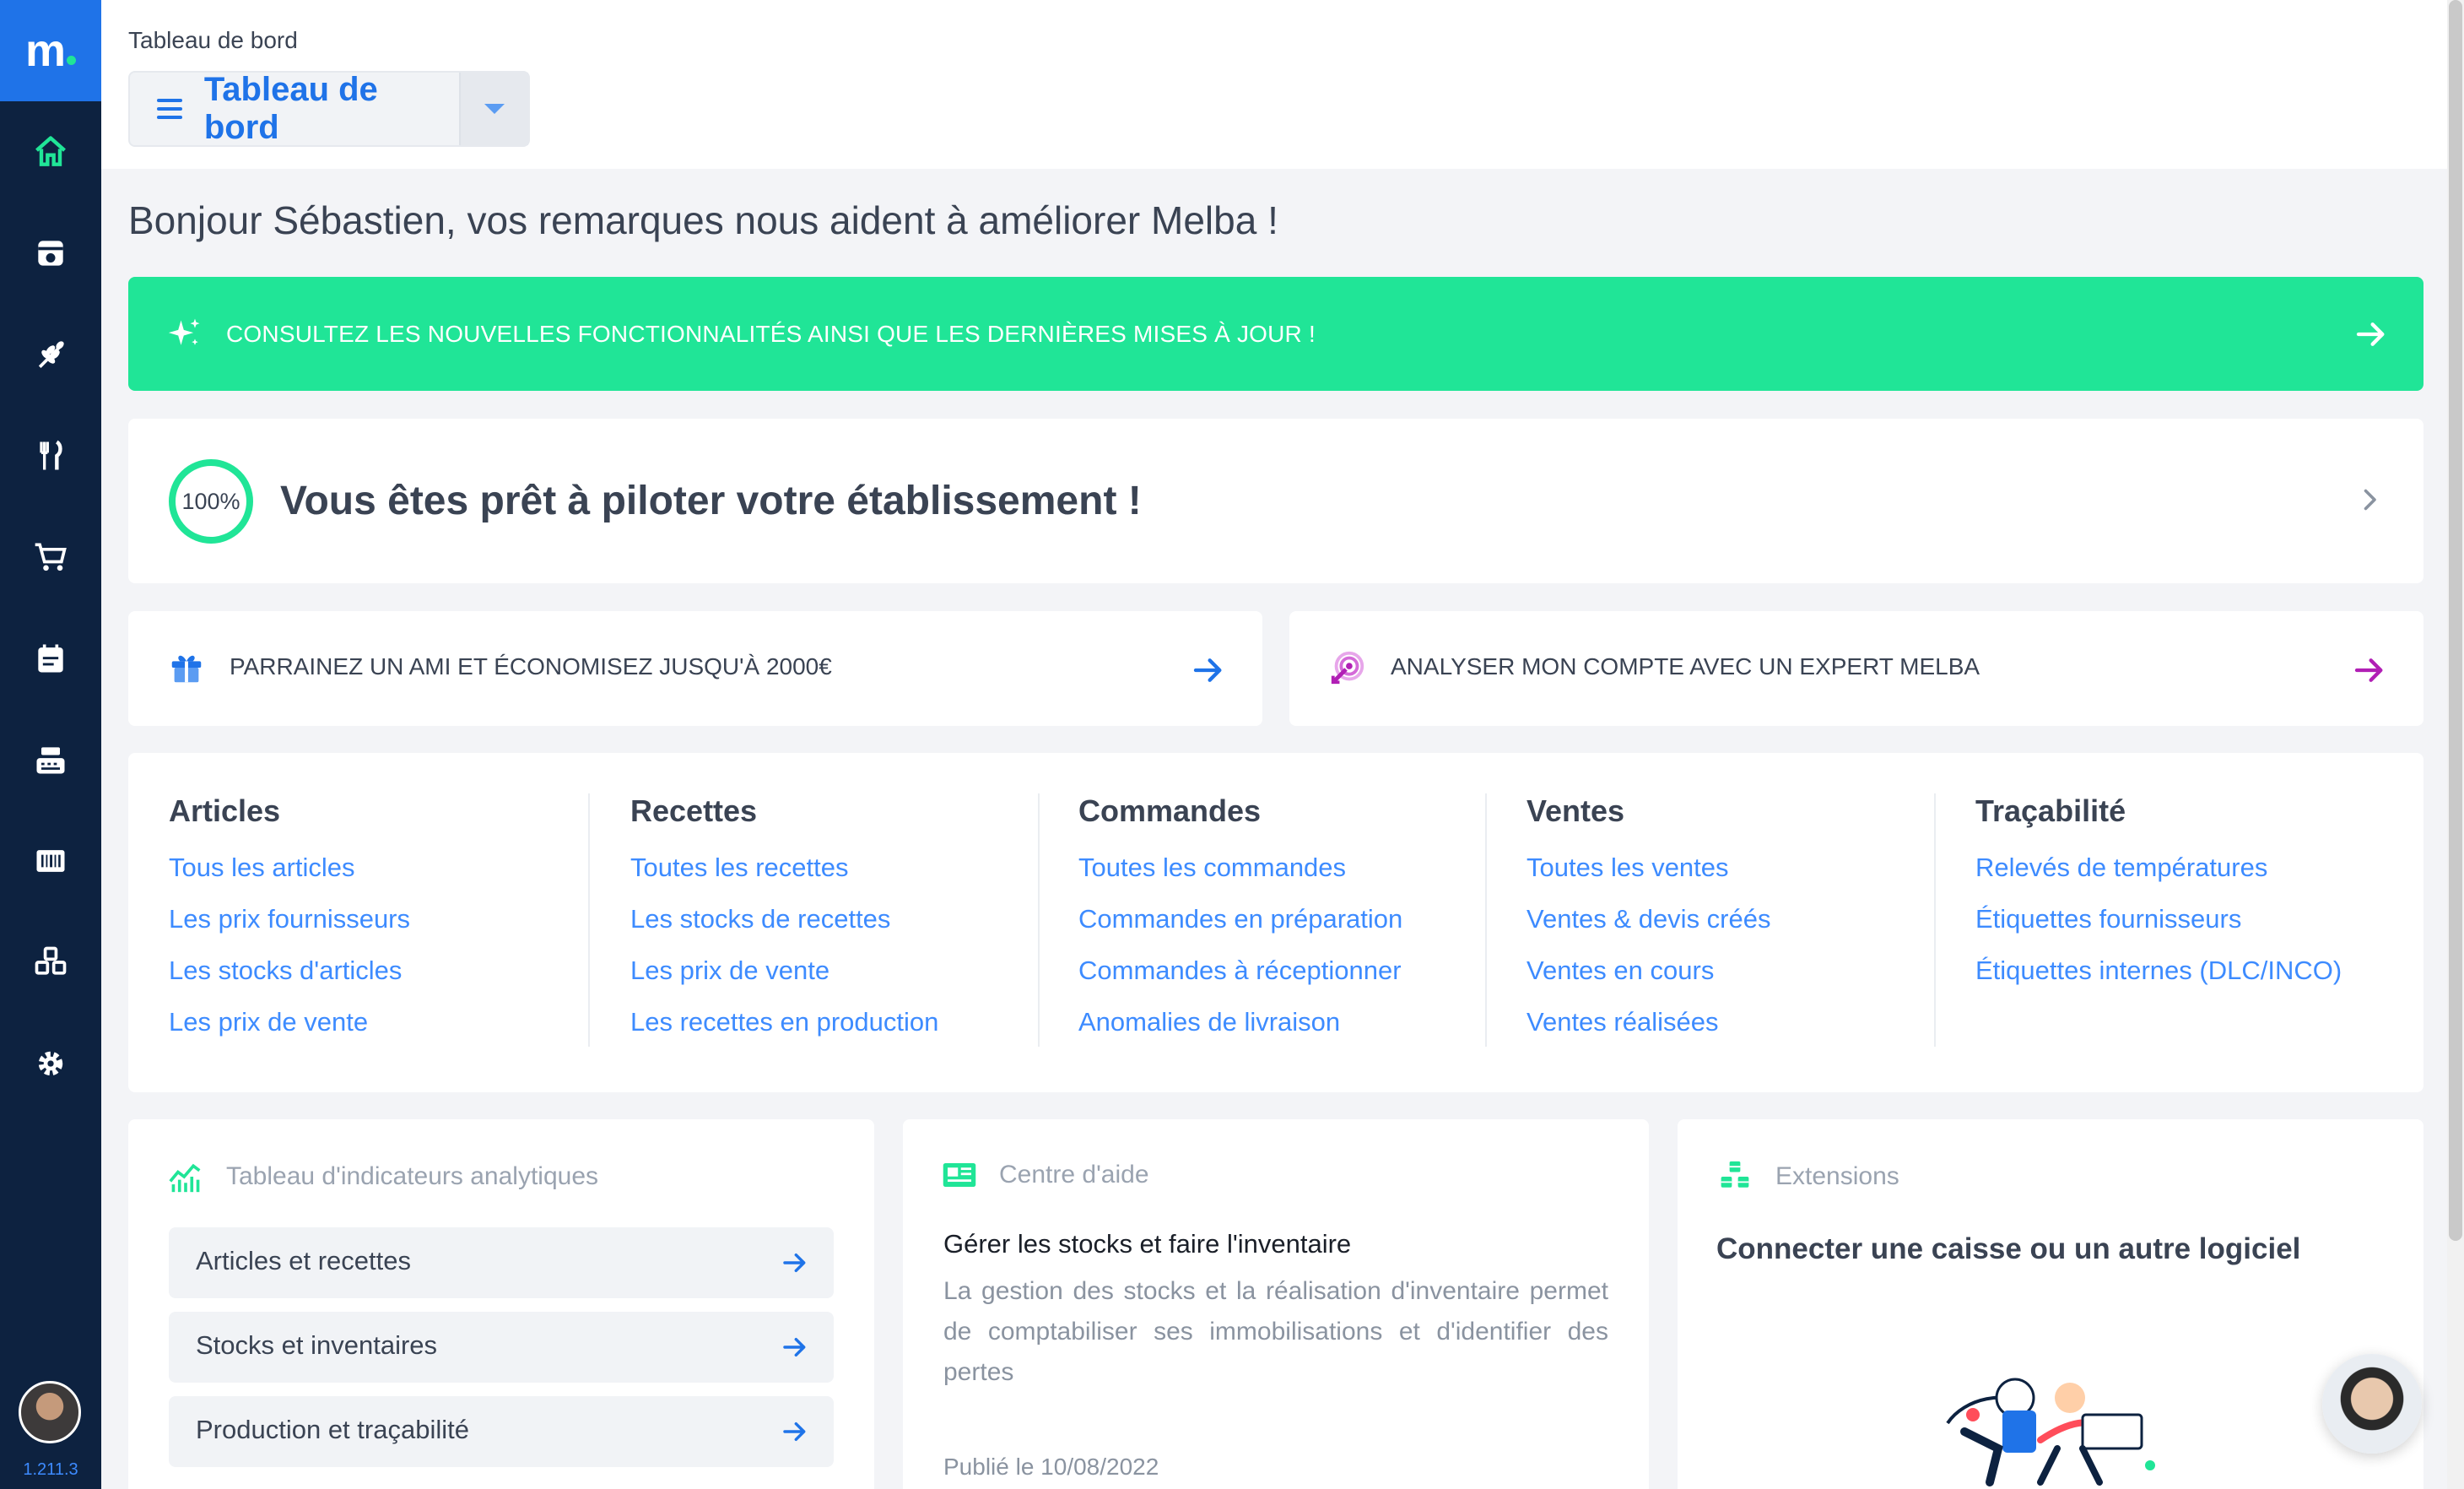 The image size is (2464, 1489). What do you see at coordinates (1240, 930) in the screenshot?
I see `quick-link: Commandes en préparation` at bounding box center [1240, 930].